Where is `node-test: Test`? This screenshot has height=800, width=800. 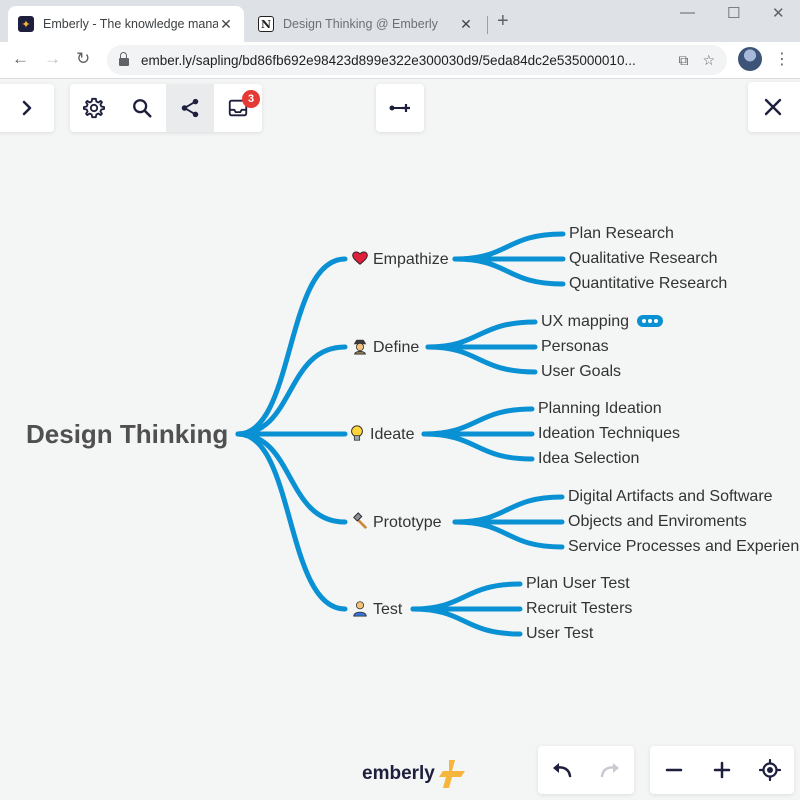 node-test: Test is located at coordinates (376, 609).